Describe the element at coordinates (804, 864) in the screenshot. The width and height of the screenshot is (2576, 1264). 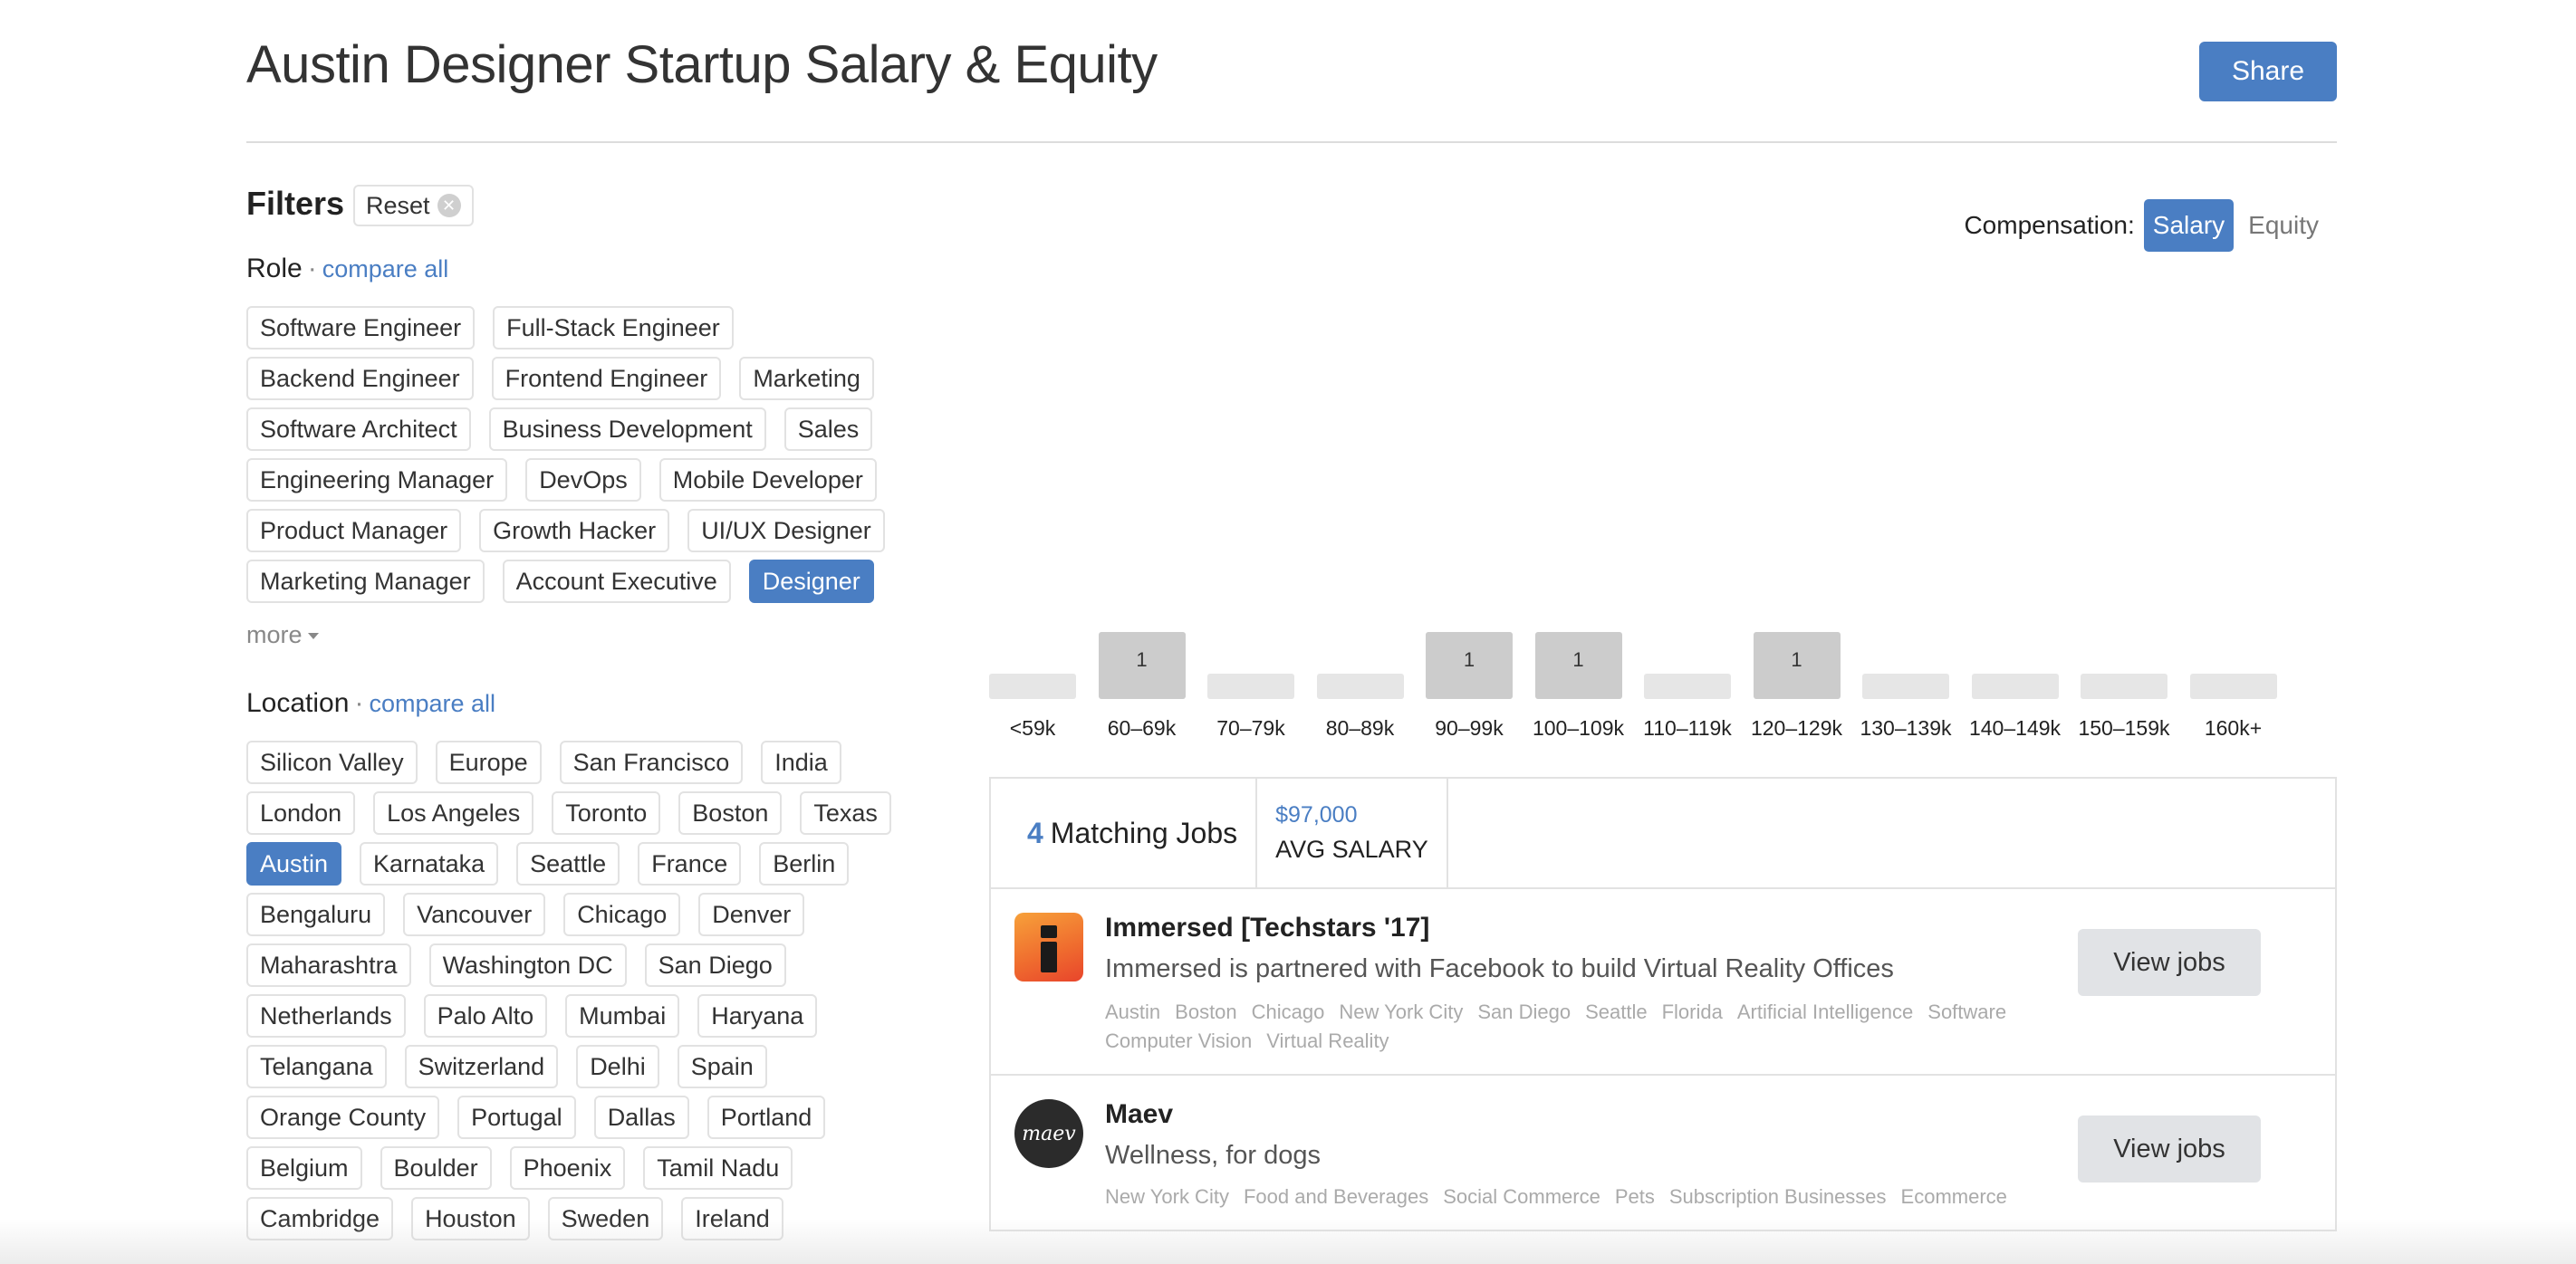
I see `location-chip-berlin: Berlin` at that location.